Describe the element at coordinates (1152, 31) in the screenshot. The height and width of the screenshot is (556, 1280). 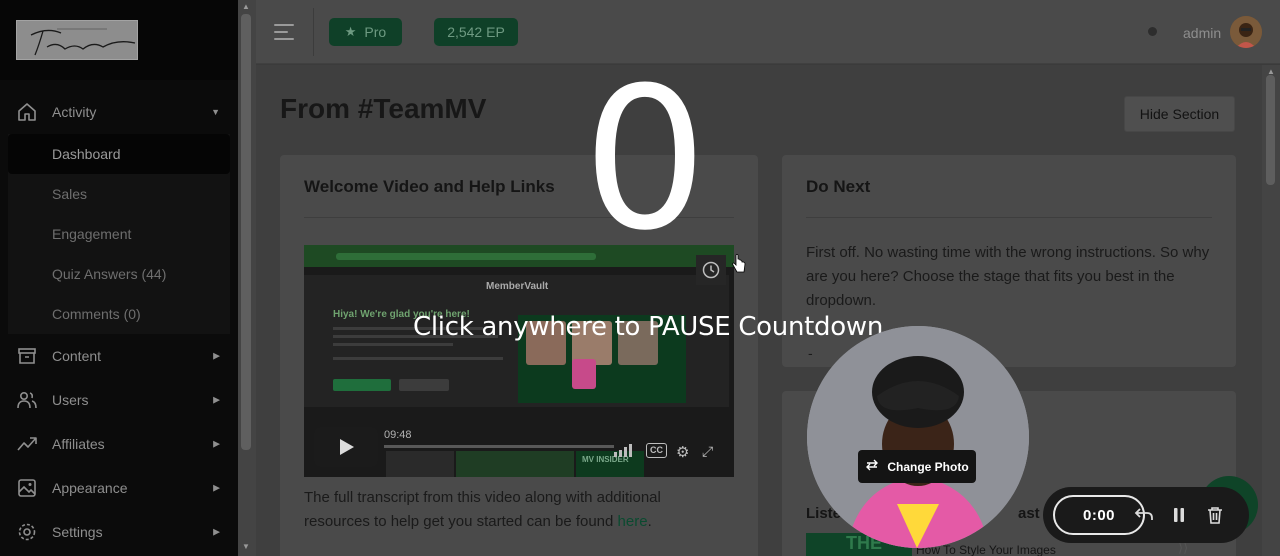
I see `status-indicator` at that location.